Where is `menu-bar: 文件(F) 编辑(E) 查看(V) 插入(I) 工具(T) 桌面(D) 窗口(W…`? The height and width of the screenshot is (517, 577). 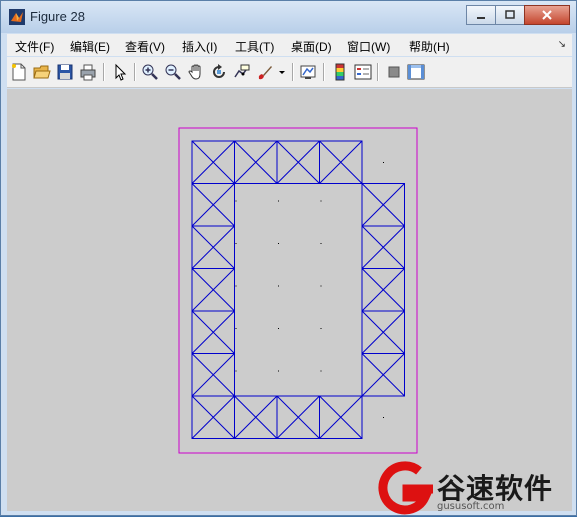
menu-bar: 文件(F) 编辑(E) 查看(V) 插入(I) 工具(T) 桌面(D) 窗口(W… is located at coordinates (289, 45).